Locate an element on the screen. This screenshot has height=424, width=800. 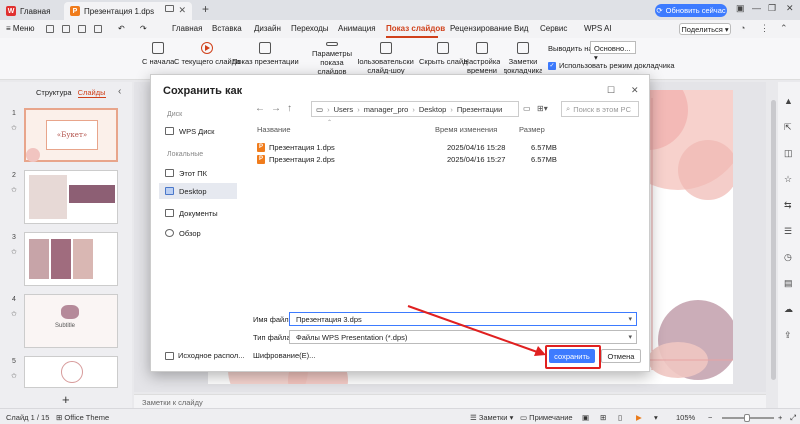
tab-insert: Вставка is located at coordinates (227, 28).